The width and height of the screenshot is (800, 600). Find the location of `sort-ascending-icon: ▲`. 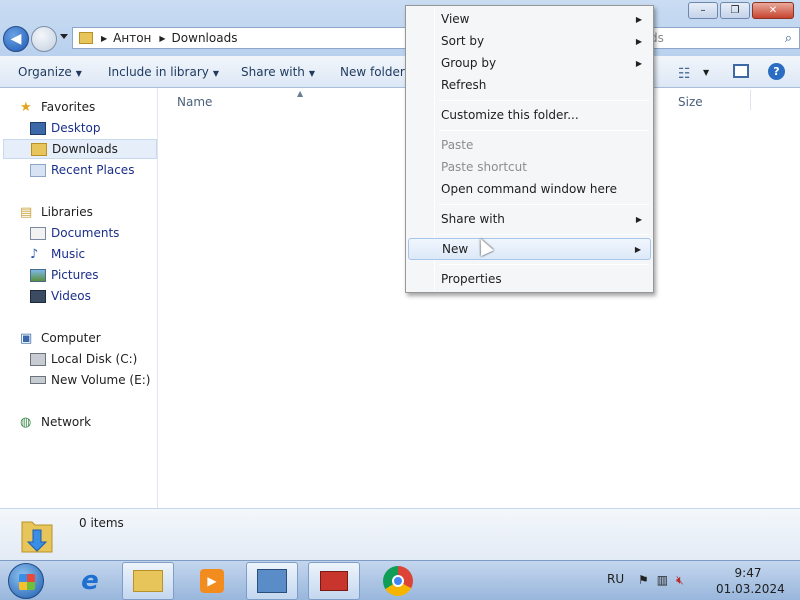

sort-ascending-icon: ▲ is located at coordinates (300, 93).